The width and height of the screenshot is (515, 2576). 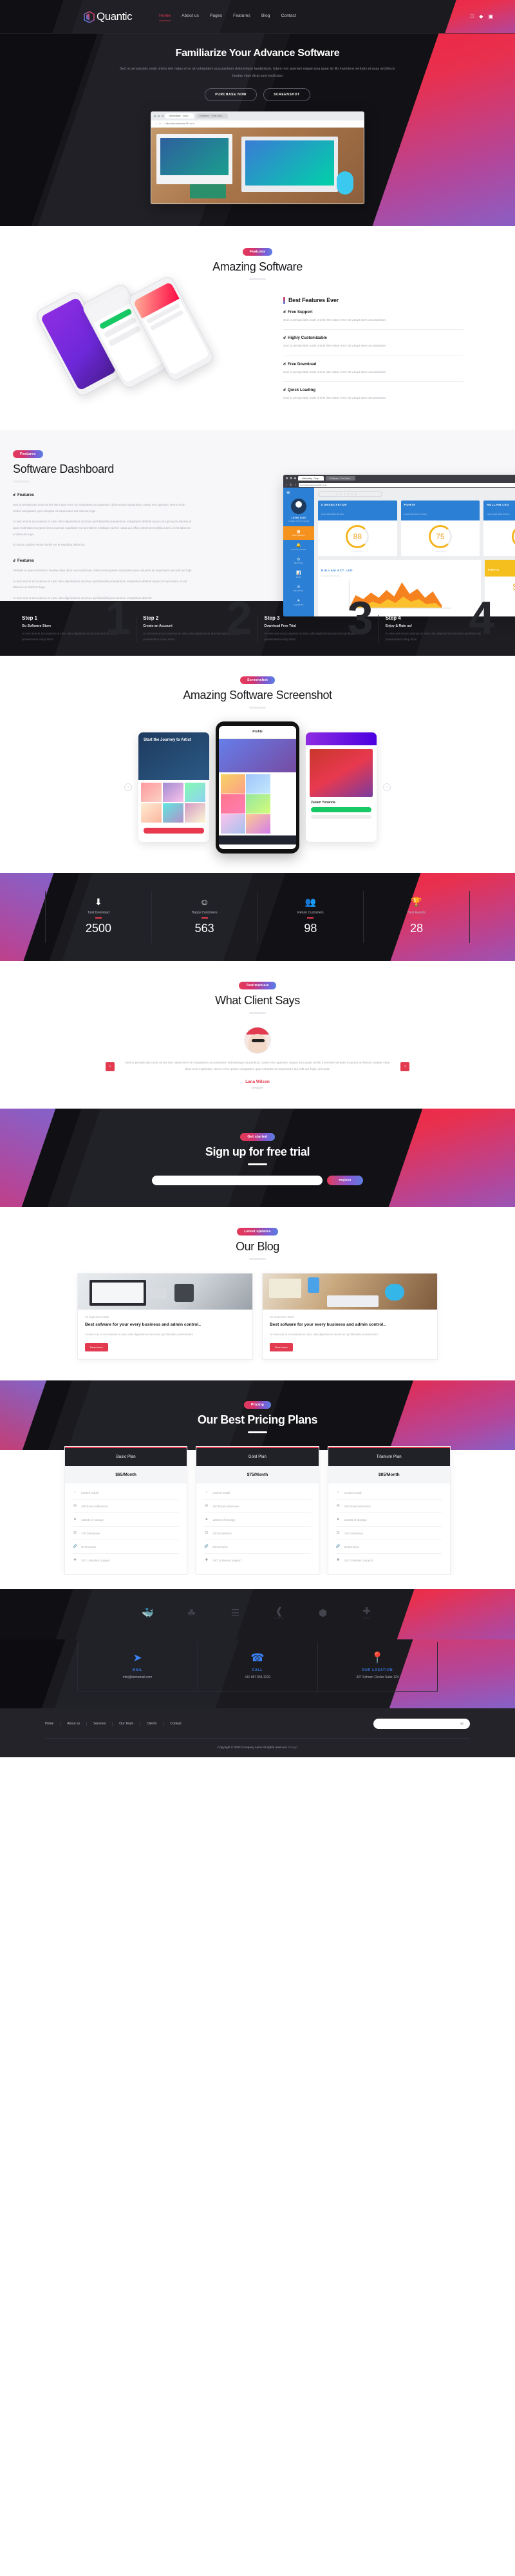 What do you see at coordinates (97, 1317) in the screenshot?
I see `blog-post-1-date: 18 September 2018` at bounding box center [97, 1317].